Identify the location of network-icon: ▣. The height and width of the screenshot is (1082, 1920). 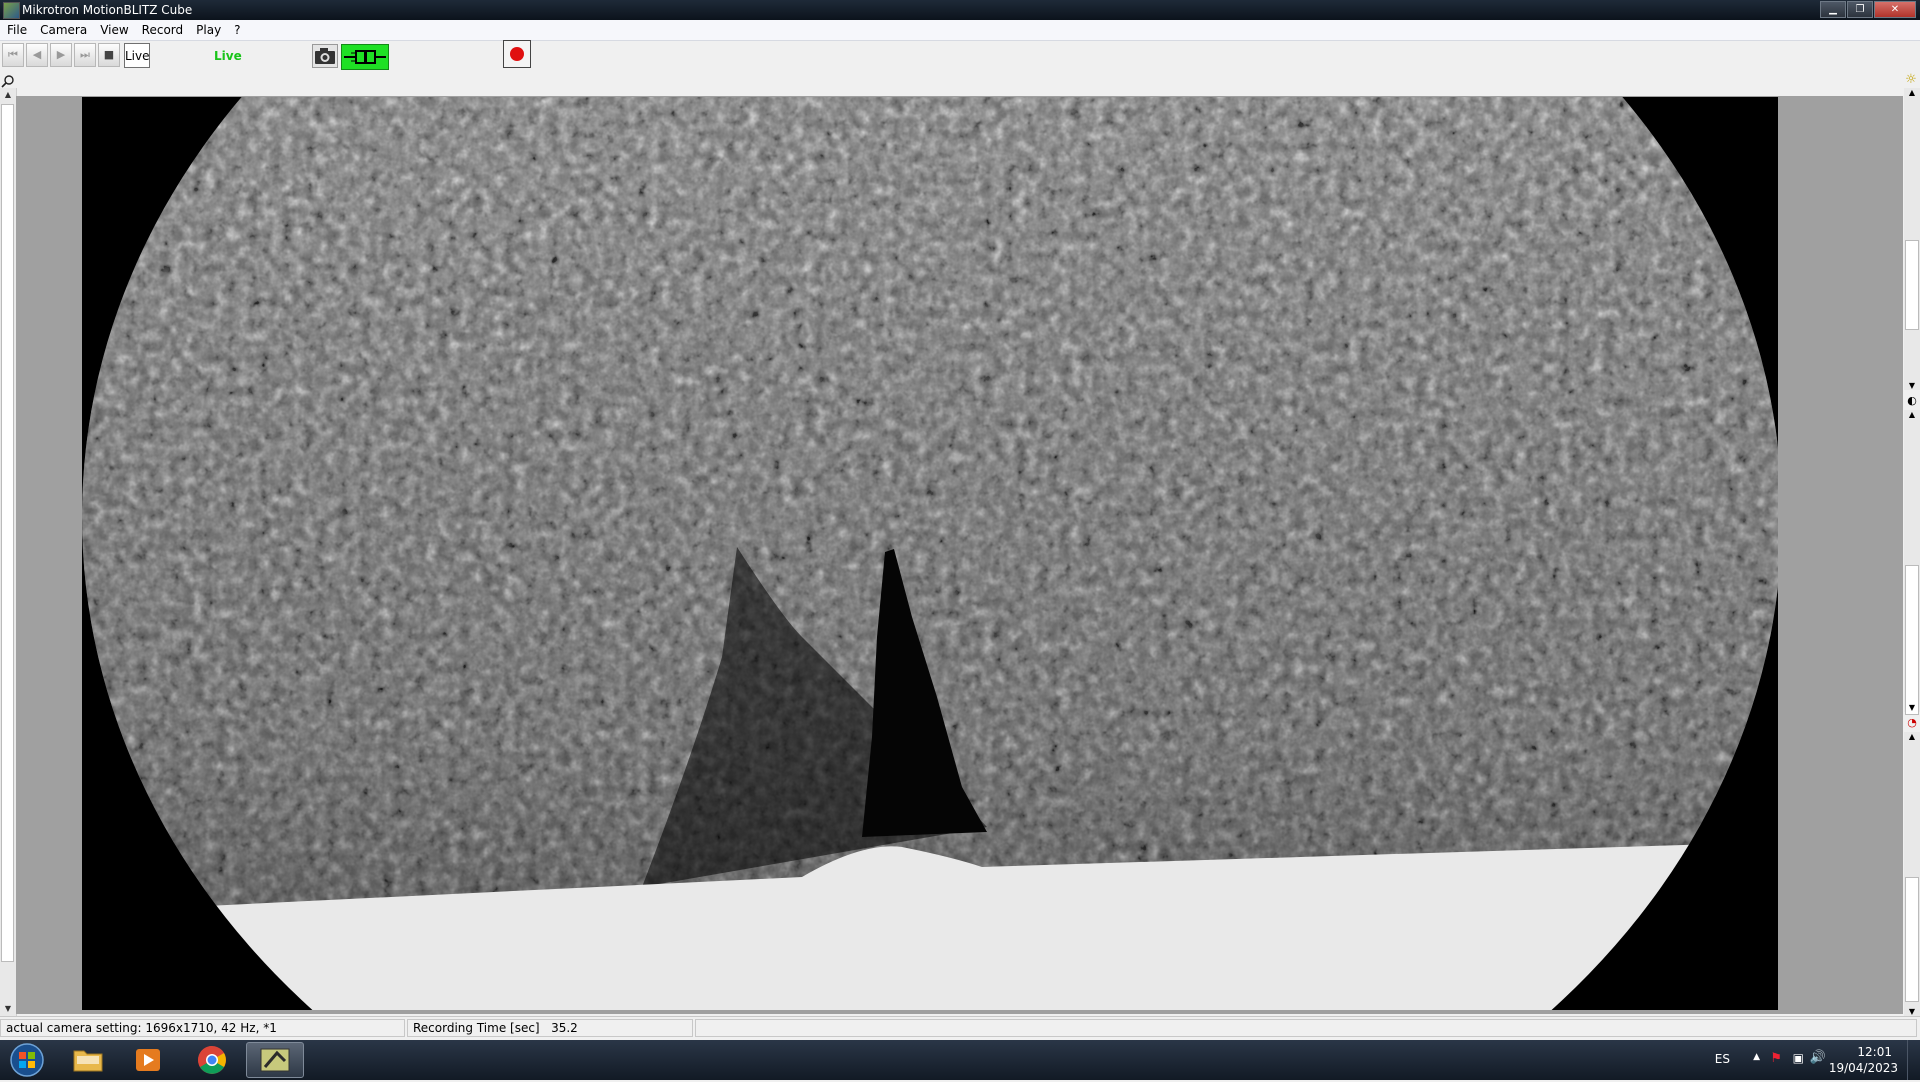
(1798, 1058).